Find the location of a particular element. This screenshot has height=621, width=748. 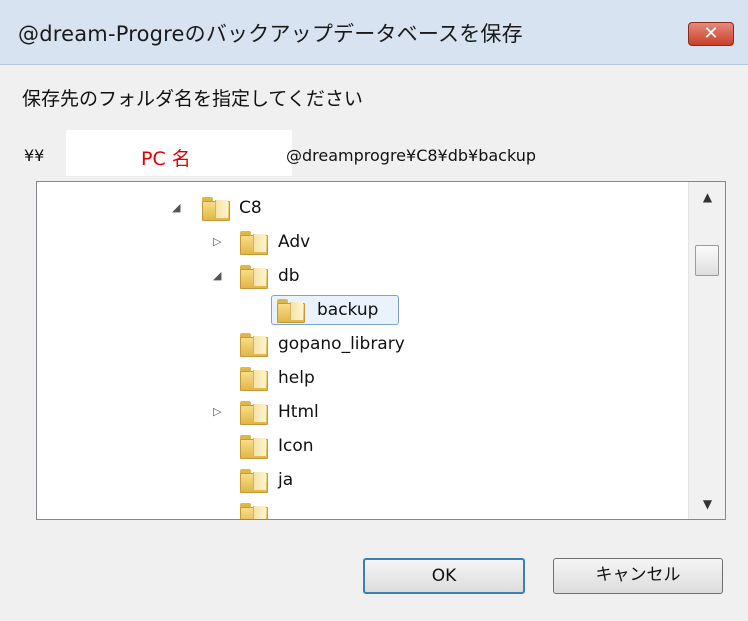

tree-item-help: help is located at coordinates (357, 378).